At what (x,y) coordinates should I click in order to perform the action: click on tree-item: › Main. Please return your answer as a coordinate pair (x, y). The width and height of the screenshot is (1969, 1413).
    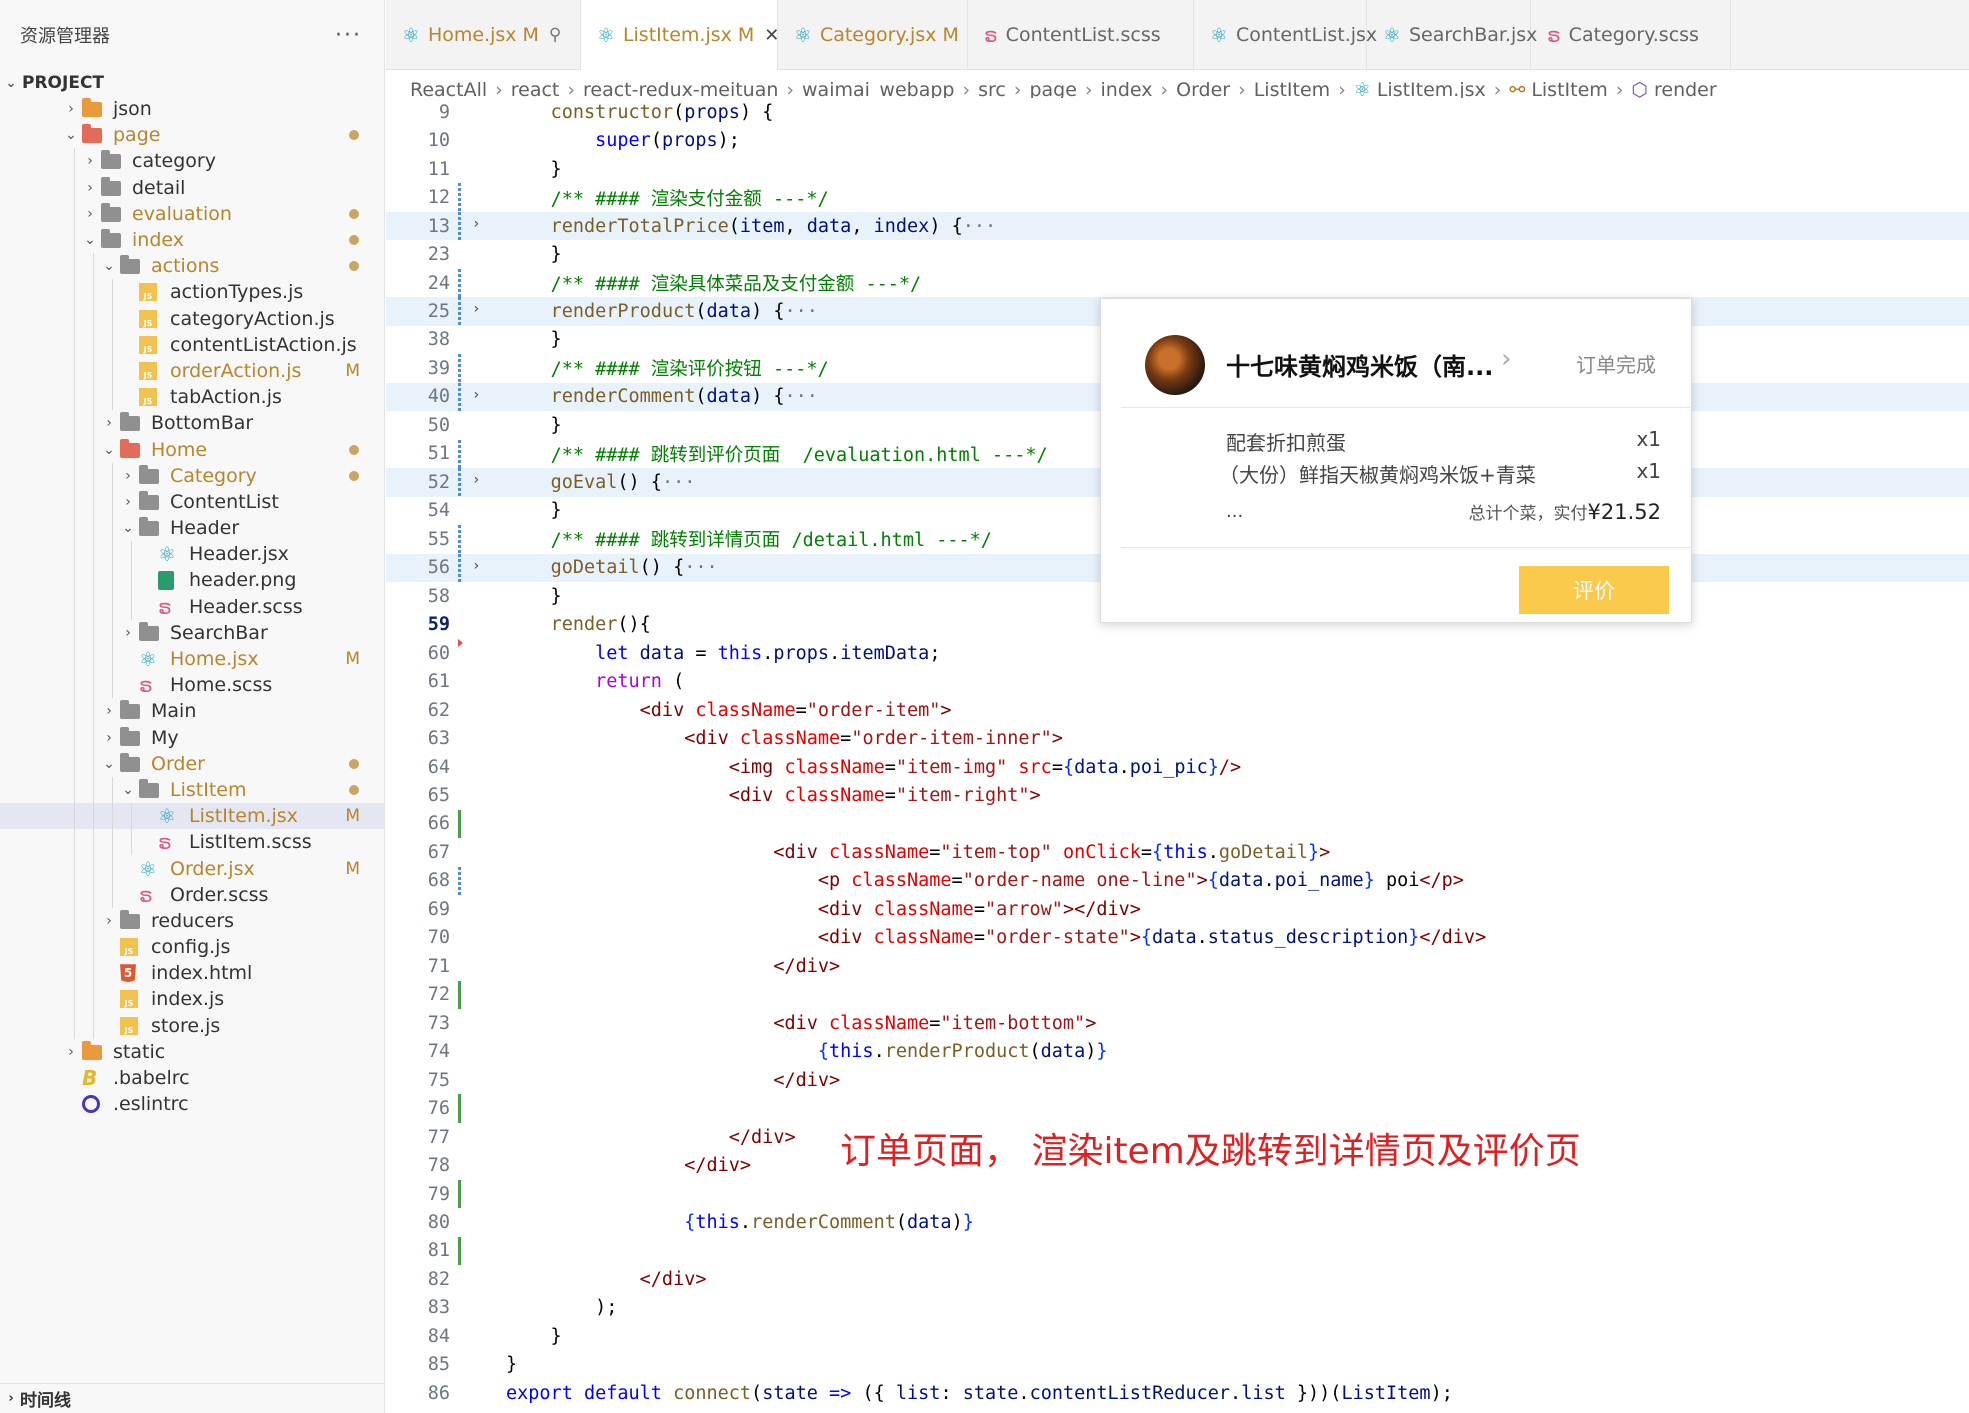
    Looking at the image, I should click on (192, 711).